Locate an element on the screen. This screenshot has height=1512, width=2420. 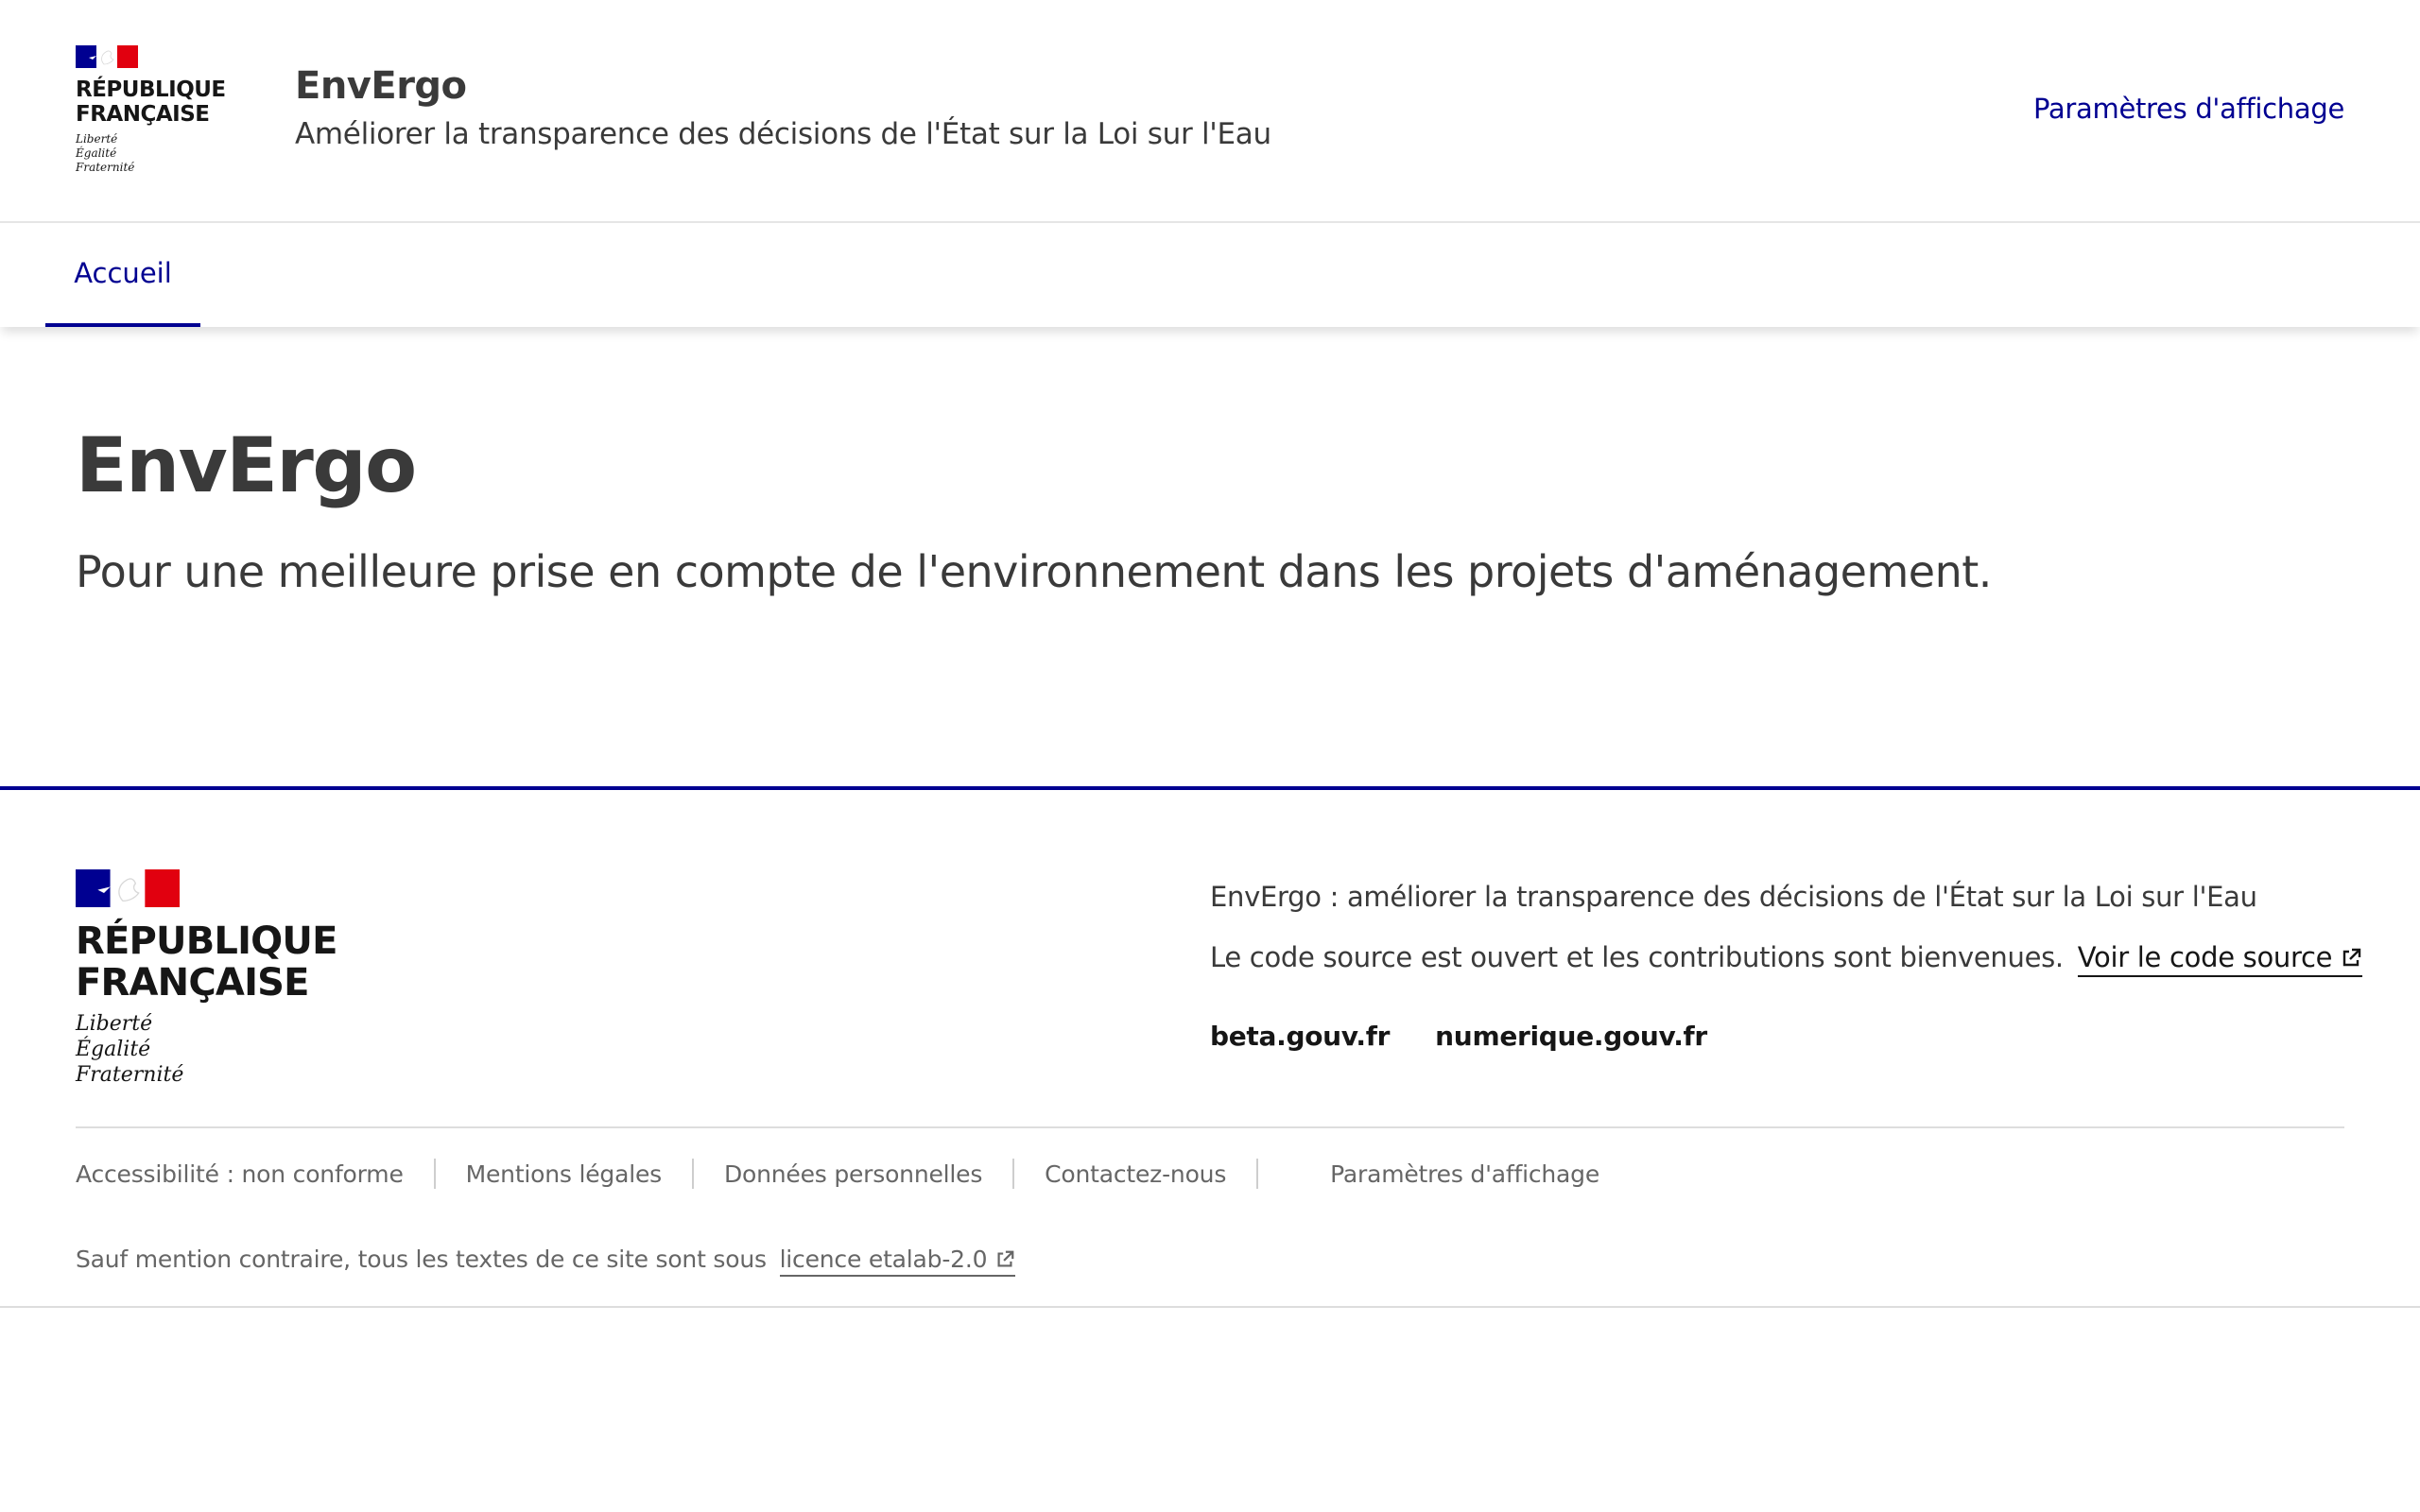
accessibility-link: Accessibilité : non conforme is located at coordinates (240, 1174).